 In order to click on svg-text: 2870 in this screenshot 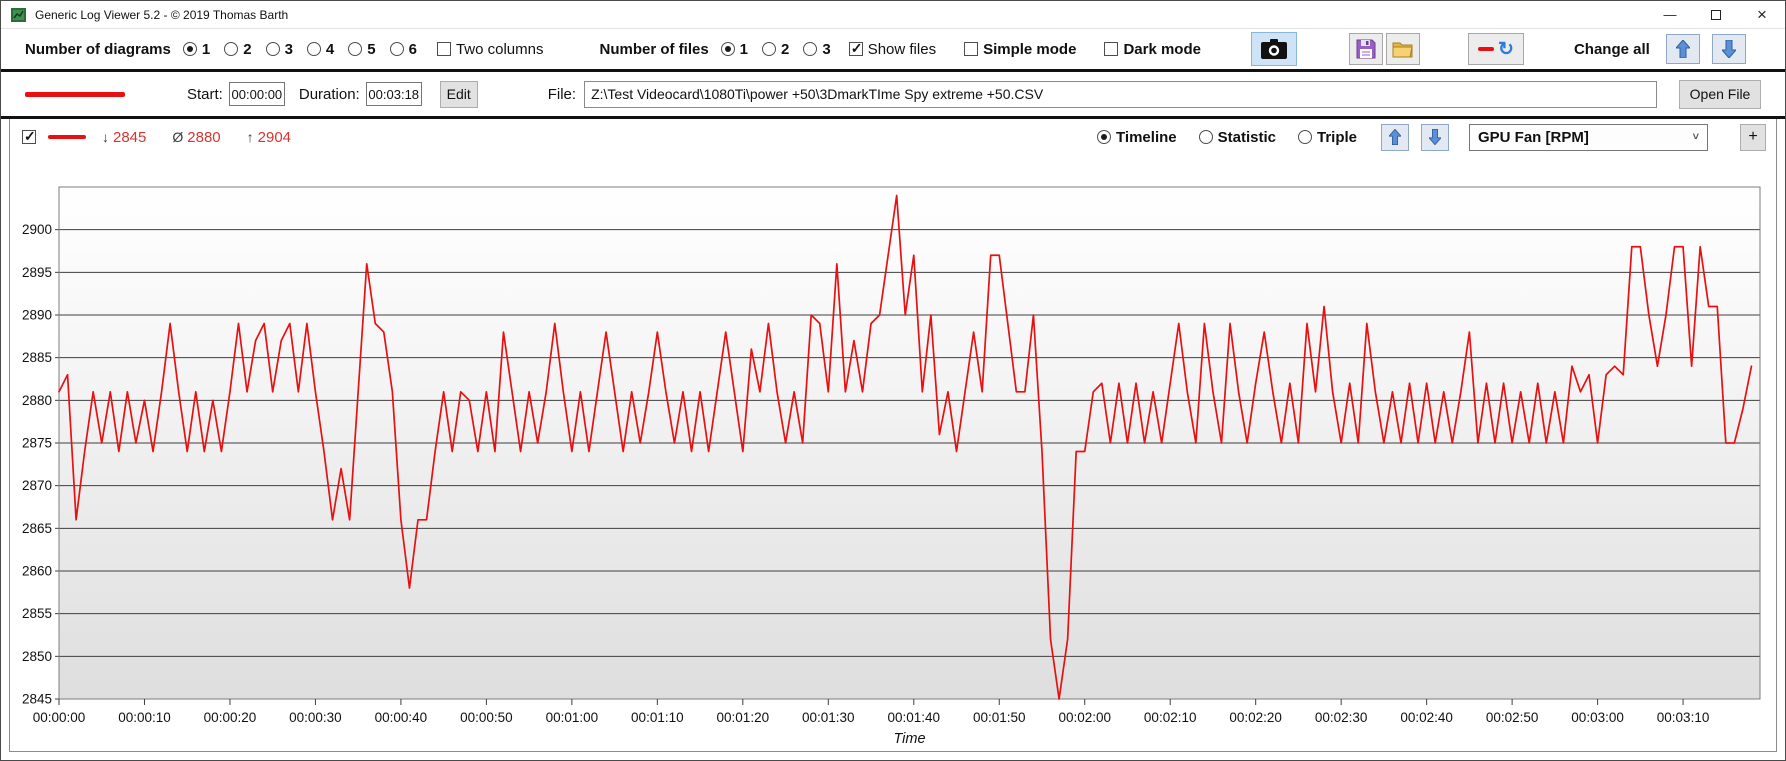, I will do `click(37, 485)`.